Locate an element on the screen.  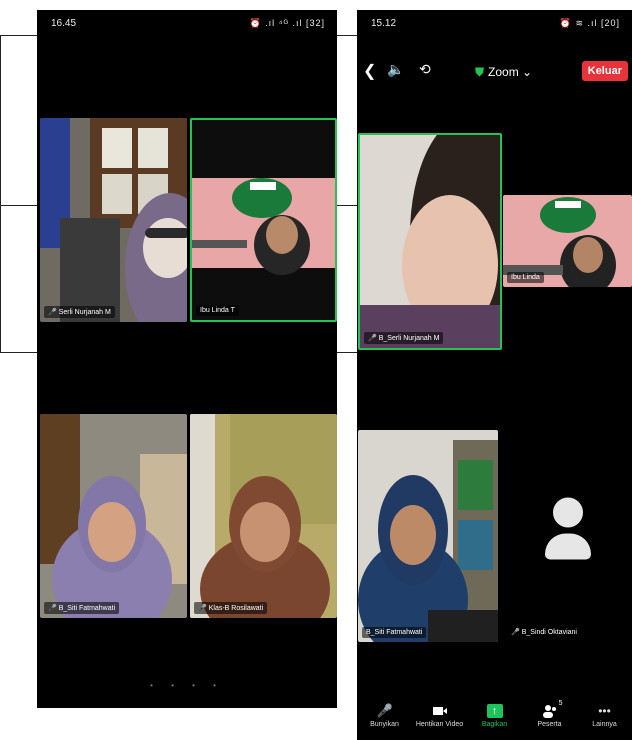
participant-name-label: Ibu Linda T is located at coordinates (217, 310).